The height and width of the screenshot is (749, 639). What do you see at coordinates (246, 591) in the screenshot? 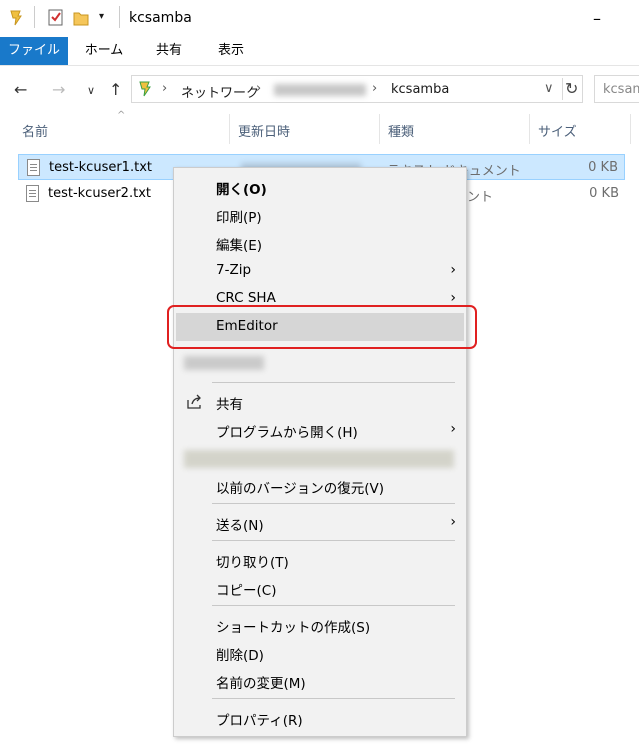
I see `menu-item-label: コピー(C)` at bounding box center [246, 591].